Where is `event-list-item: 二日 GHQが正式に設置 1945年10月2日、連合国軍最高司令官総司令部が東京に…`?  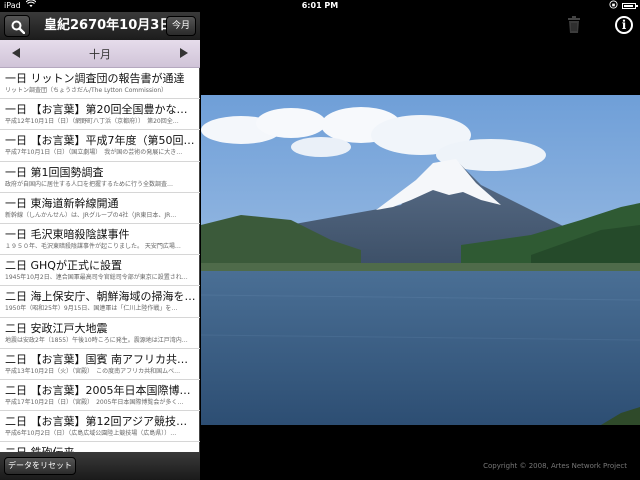 event-list-item: 二日 GHQが正式に設置 1945年10月2日、連合国軍最高司令官総司令部が東京に… is located at coordinates (100, 271).